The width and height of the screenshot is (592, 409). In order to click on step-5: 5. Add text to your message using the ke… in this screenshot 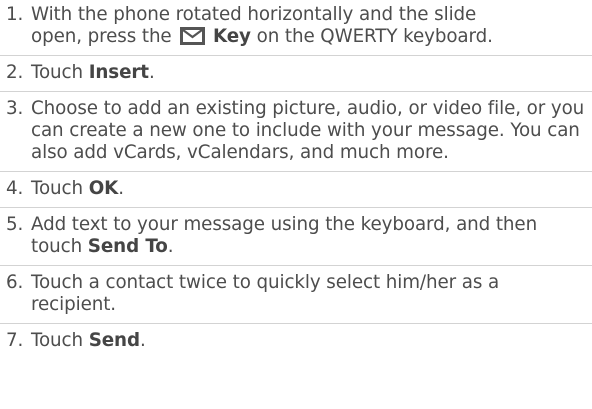, I will do `click(296, 240)`.